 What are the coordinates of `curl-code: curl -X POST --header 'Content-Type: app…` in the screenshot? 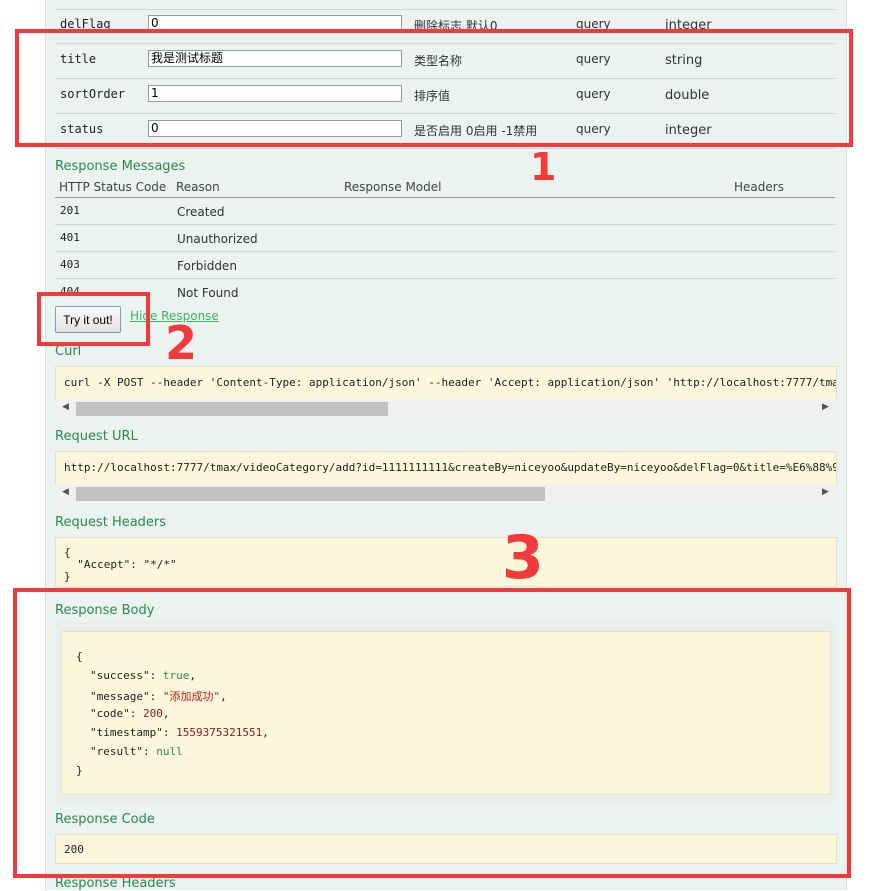 It's located at (446, 383).